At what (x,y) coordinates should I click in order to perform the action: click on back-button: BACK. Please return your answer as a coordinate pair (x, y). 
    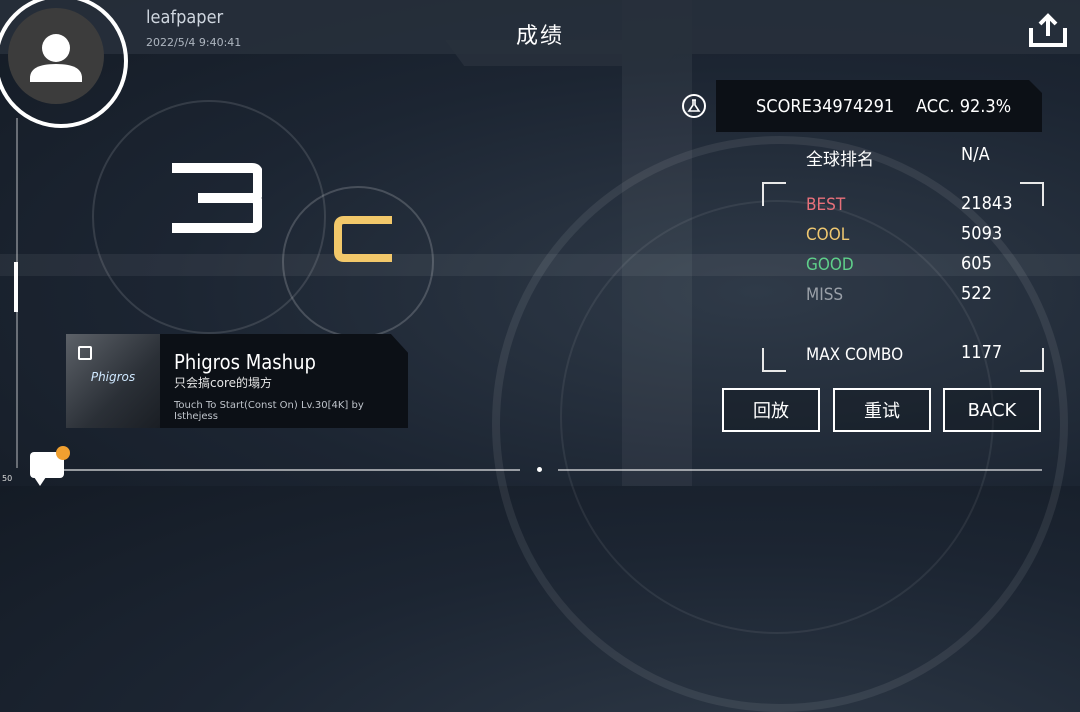
    Looking at the image, I should click on (992, 410).